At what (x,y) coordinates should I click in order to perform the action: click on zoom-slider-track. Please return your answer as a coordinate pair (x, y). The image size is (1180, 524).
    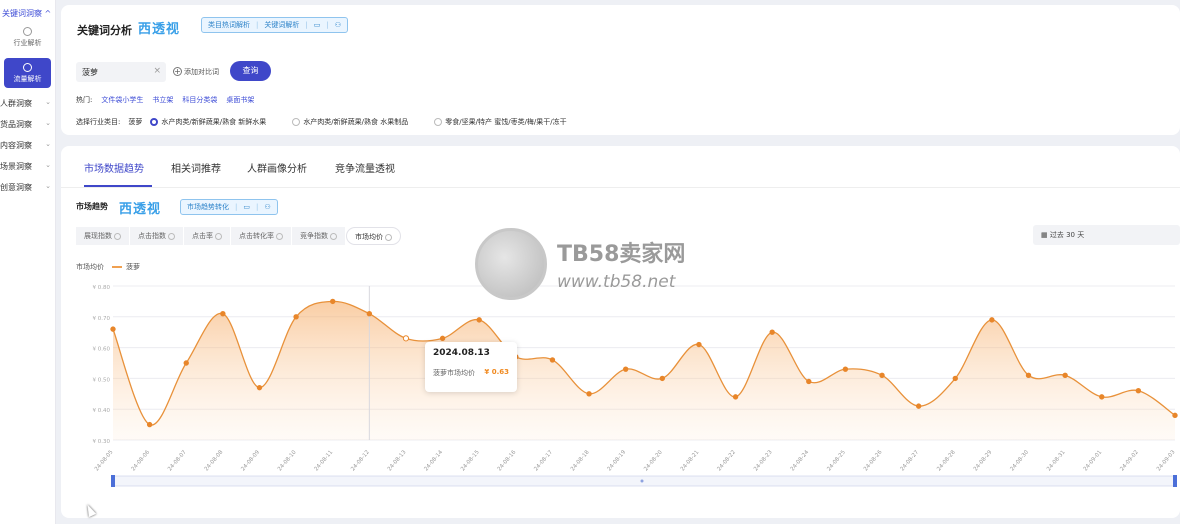
    Looking at the image, I should click on (644, 481).